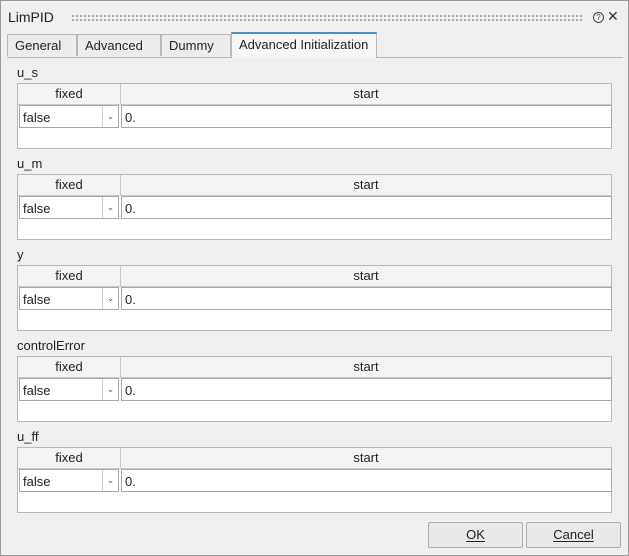  I want to click on cancel-button-label: Cancel, so click(573, 534).